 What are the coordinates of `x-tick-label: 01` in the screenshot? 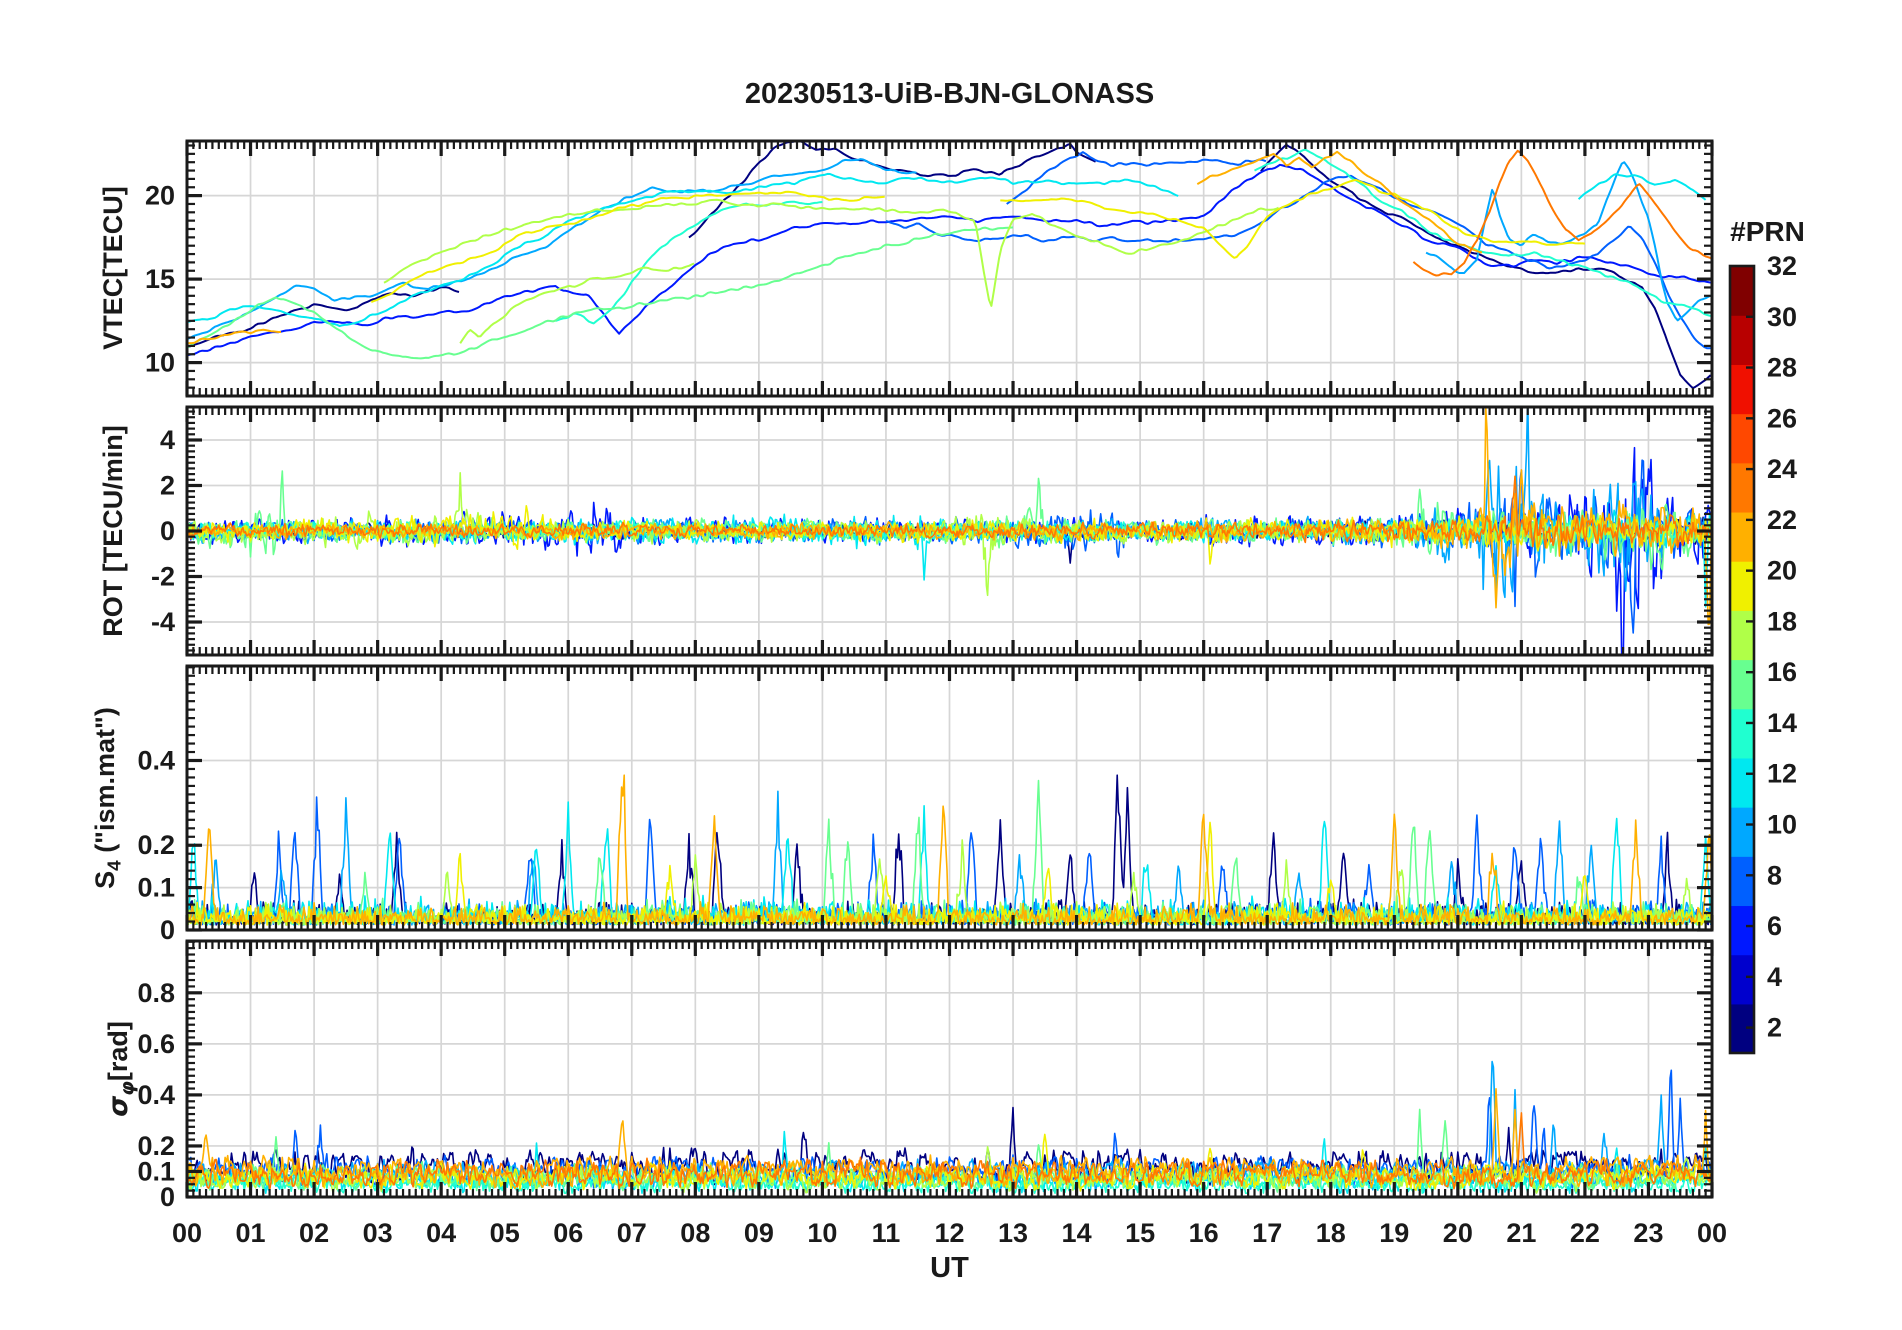 It's located at (251, 1233).